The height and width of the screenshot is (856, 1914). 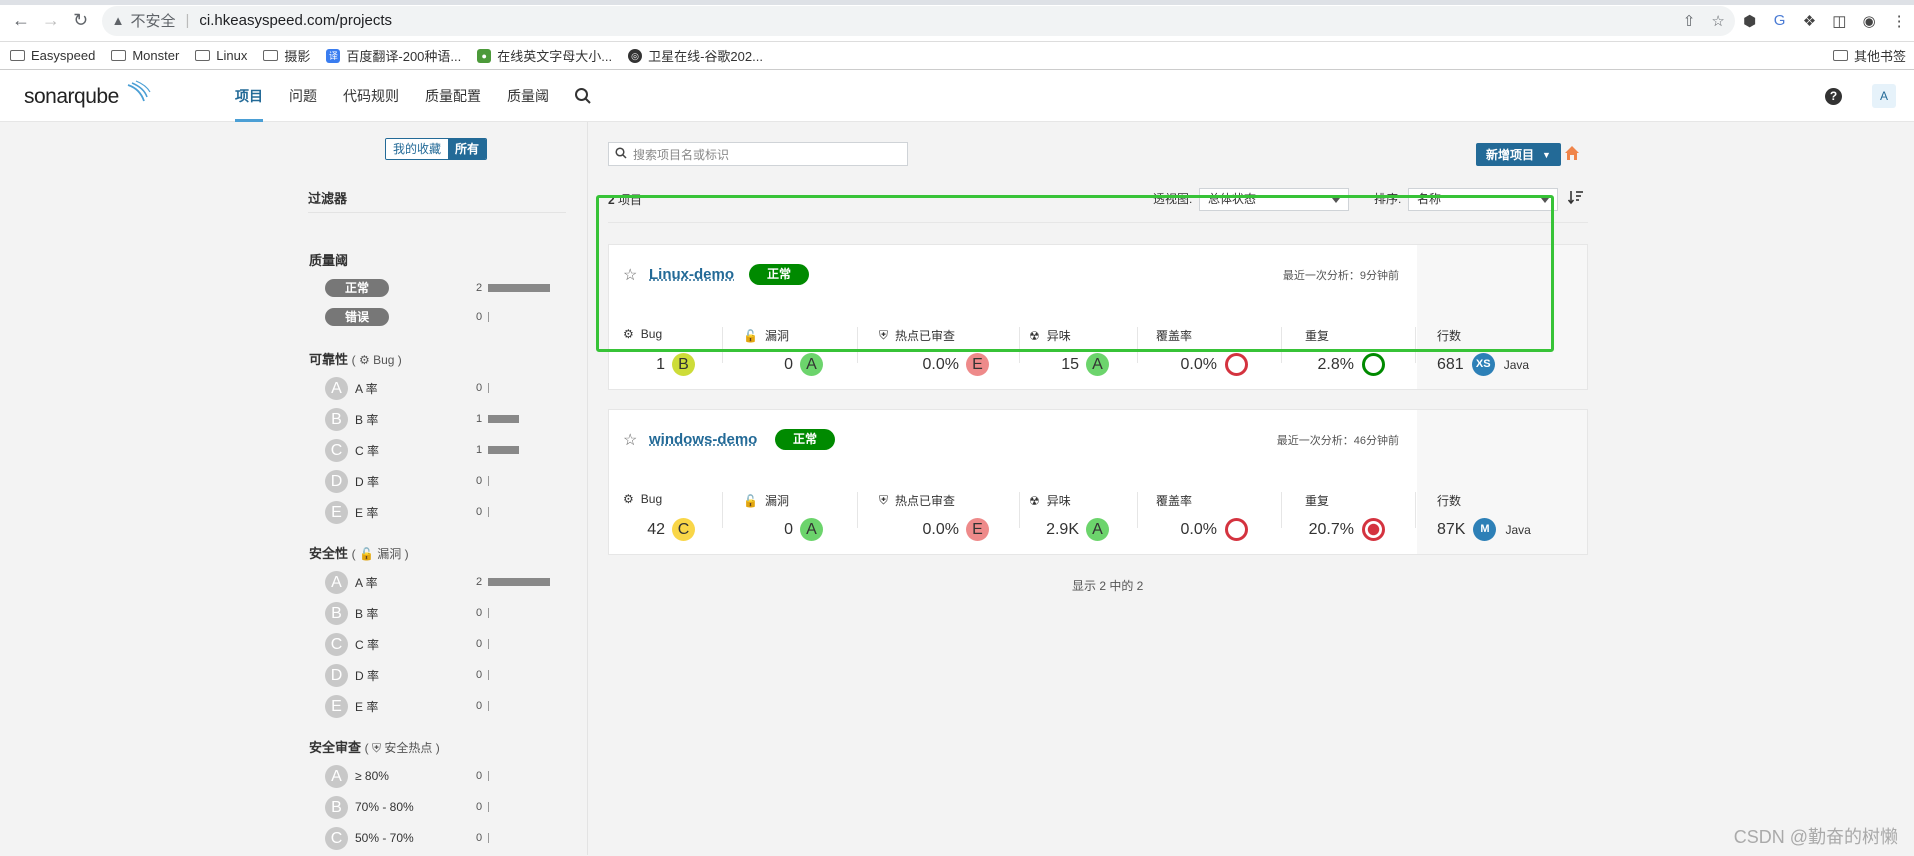 What do you see at coordinates (1345, 522) in the screenshot?
I see `metric-dup: 重复 20.7%` at bounding box center [1345, 522].